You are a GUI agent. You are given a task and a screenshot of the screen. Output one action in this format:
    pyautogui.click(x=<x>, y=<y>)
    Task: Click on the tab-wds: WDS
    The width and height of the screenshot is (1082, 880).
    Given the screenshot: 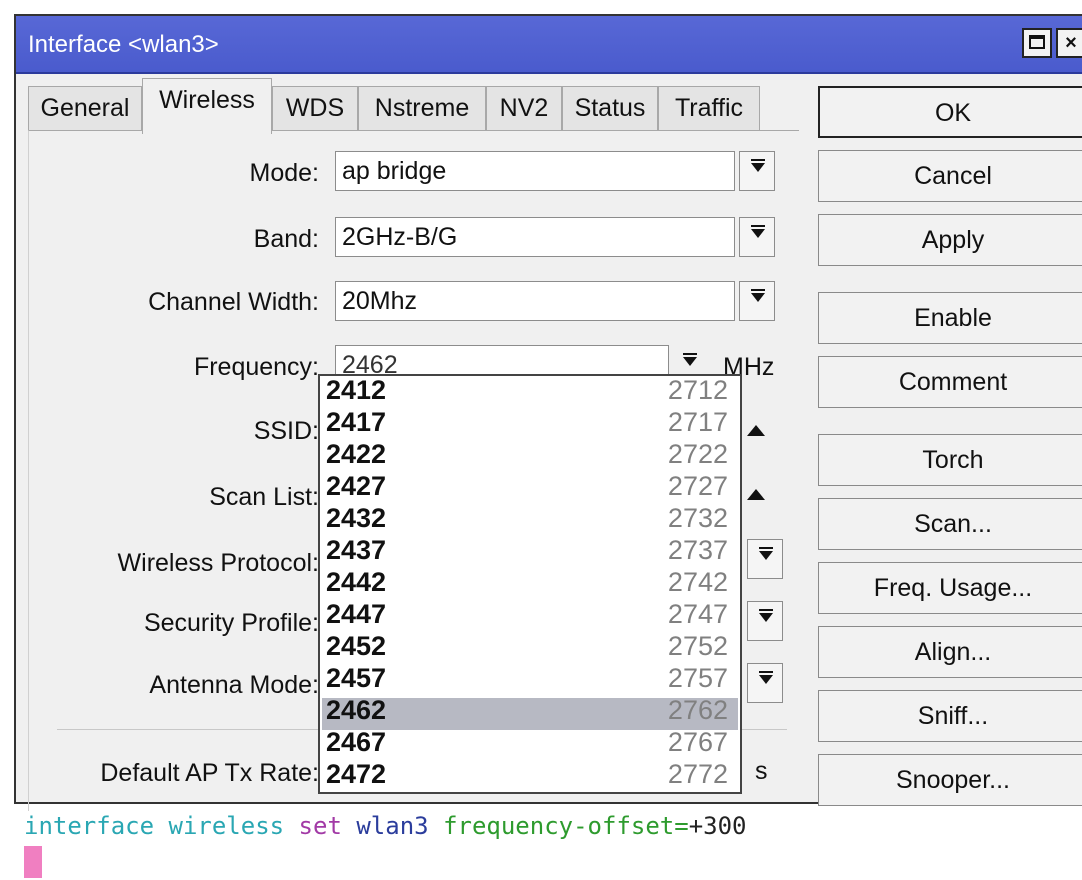 What is the action you would take?
    pyautogui.click(x=315, y=108)
    